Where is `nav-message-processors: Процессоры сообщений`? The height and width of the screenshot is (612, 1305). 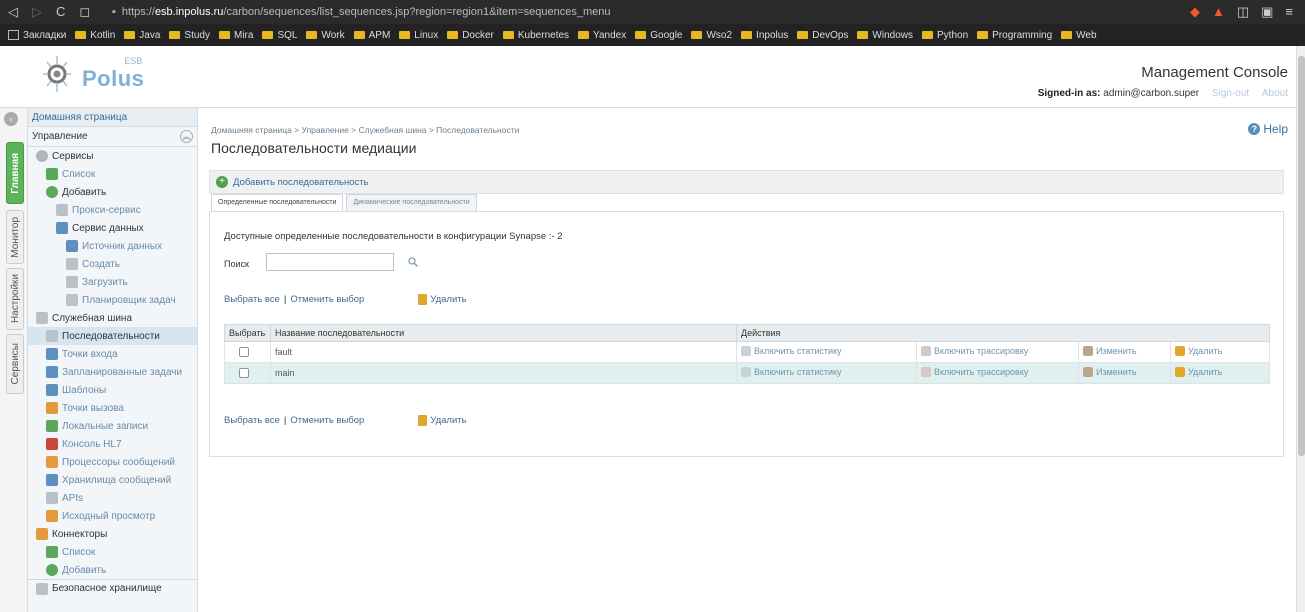
nav-message-processors: Процессоры сообщений is located at coordinates (112, 462).